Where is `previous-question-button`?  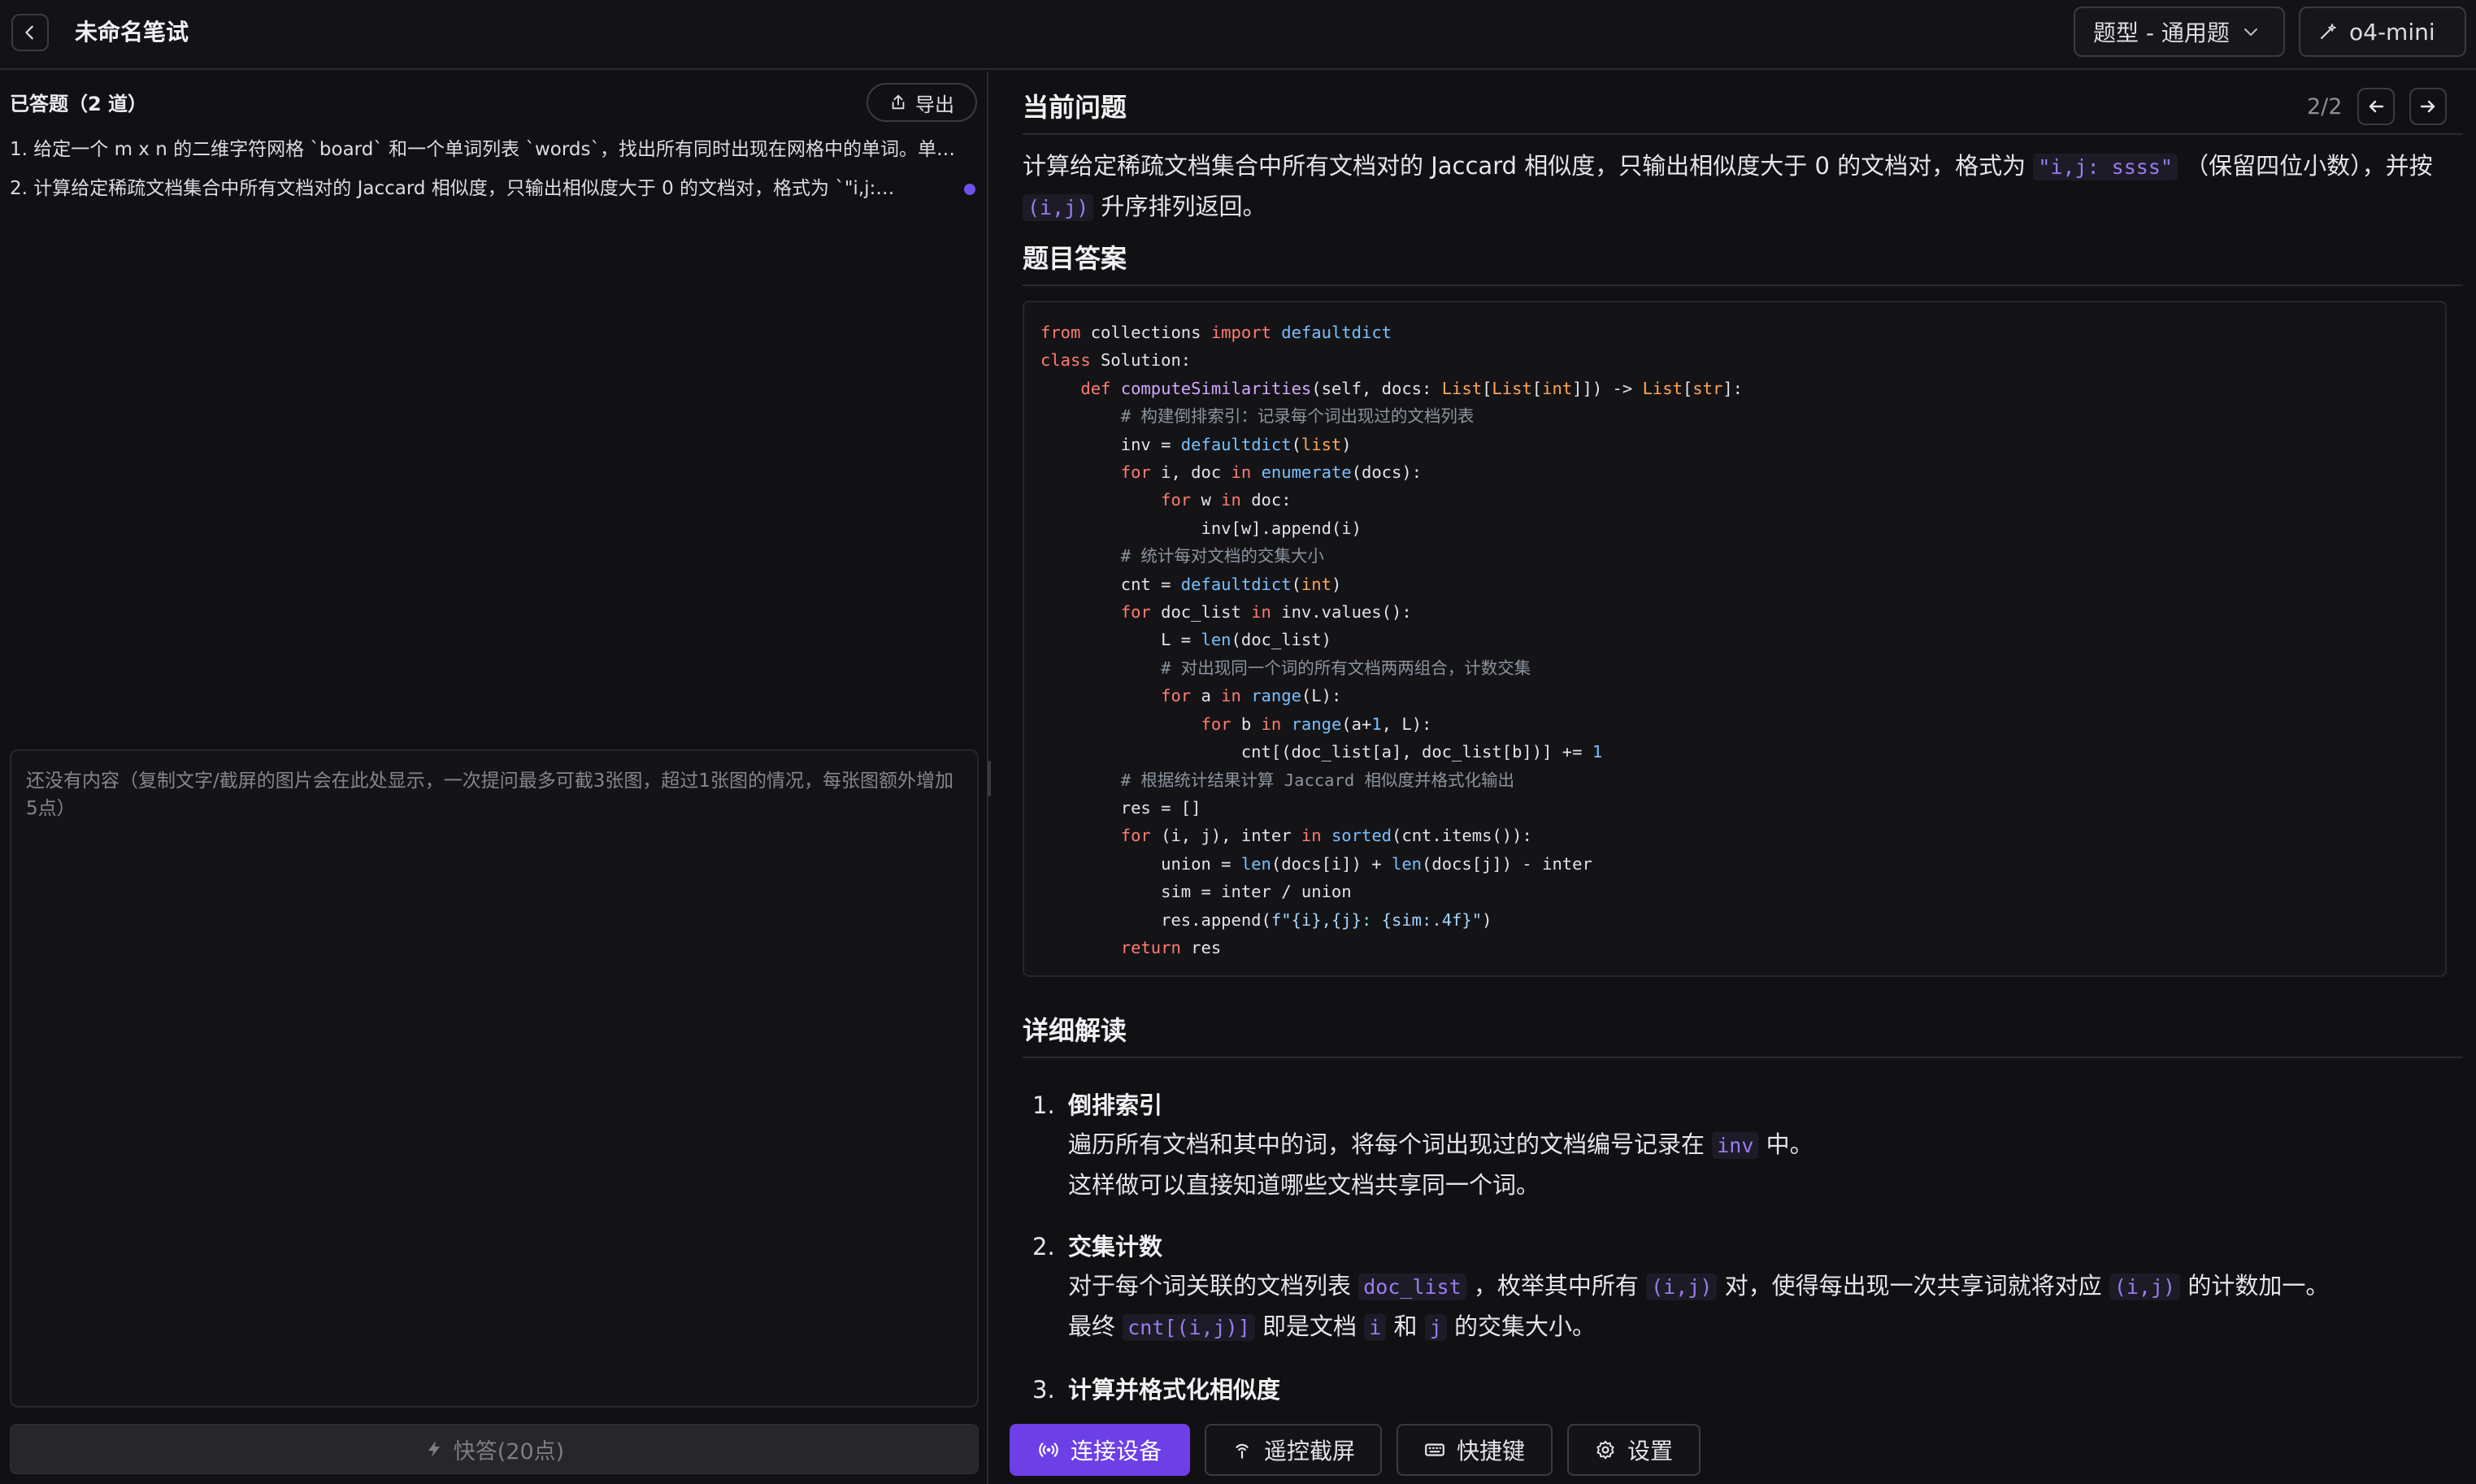
previous-question-button is located at coordinates (2376, 106).